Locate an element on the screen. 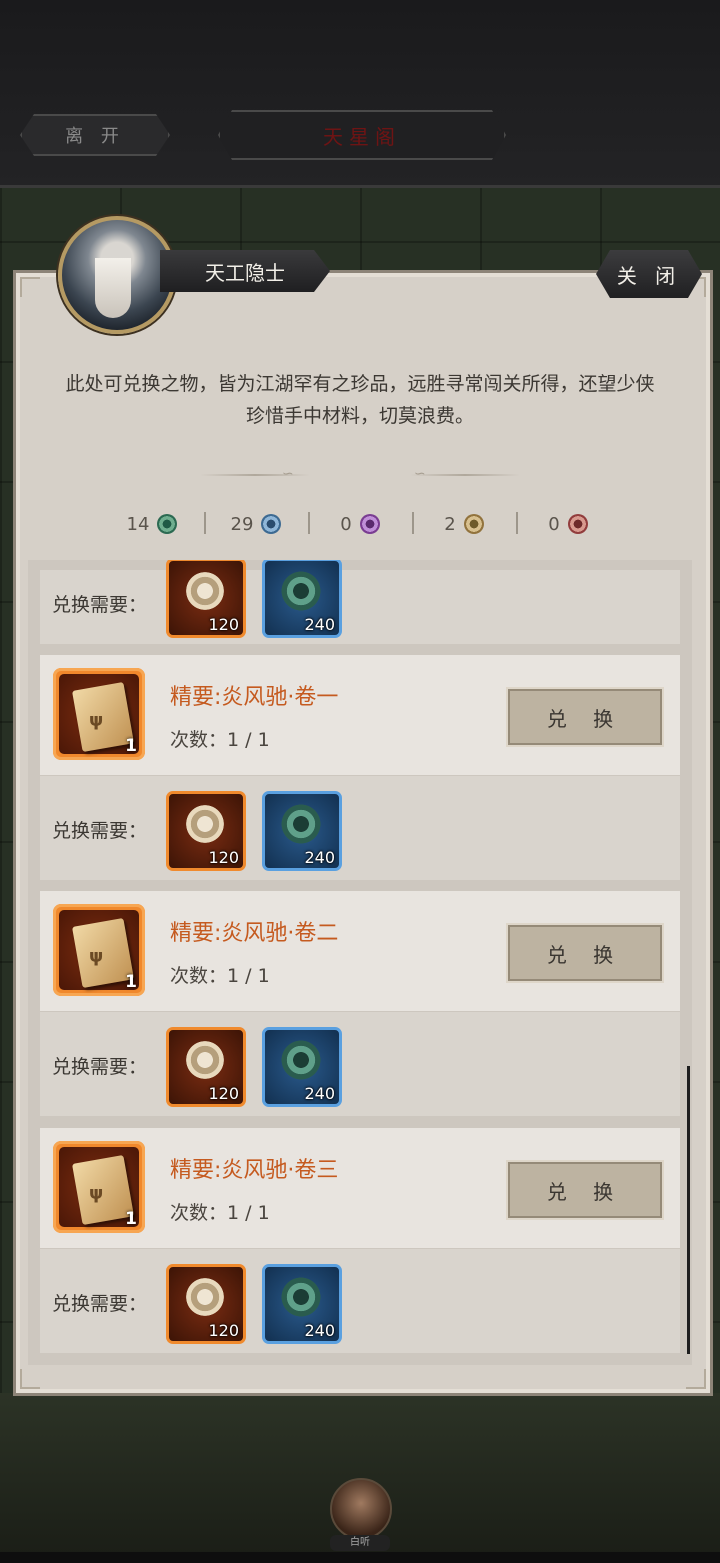 The height and width of the screenshot is (1563, 720). list-item: ψ 1 精要:炎风驰·卷一 次数：1 / 1 兑 换 is located at coordinates (360, 715).